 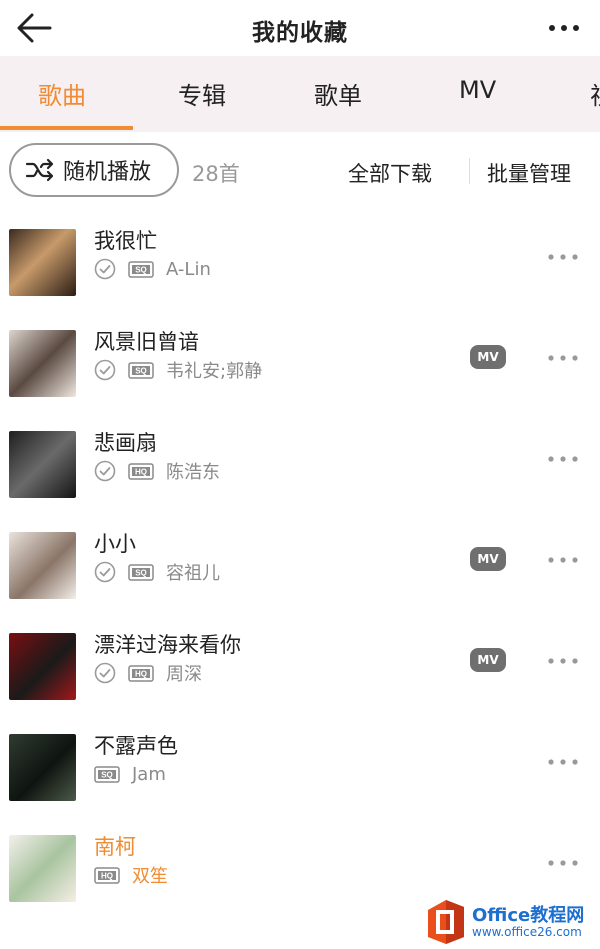 I want to click on tab-albums: 专辑, so click(x=202, y=93).